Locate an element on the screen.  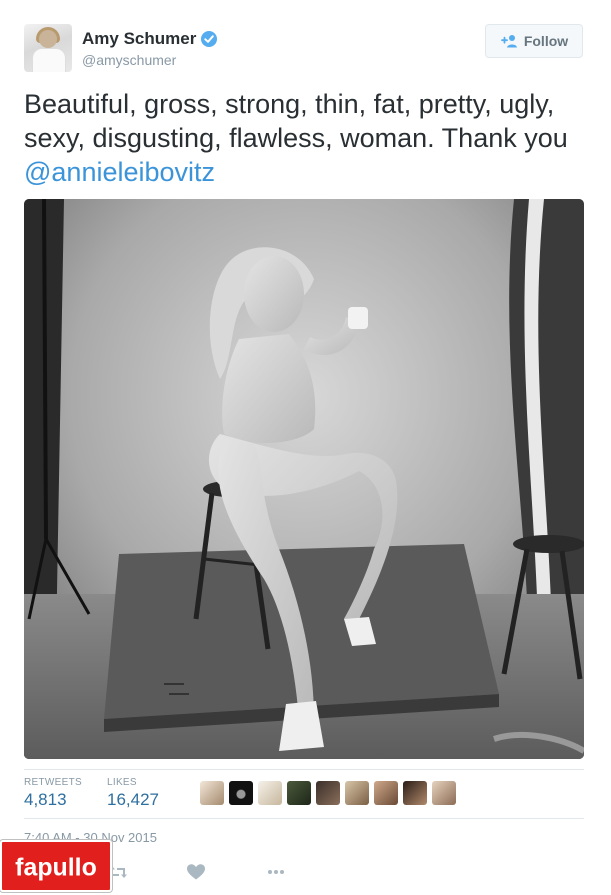
likes-count: 16,427 is located at coordinates (133, 800).